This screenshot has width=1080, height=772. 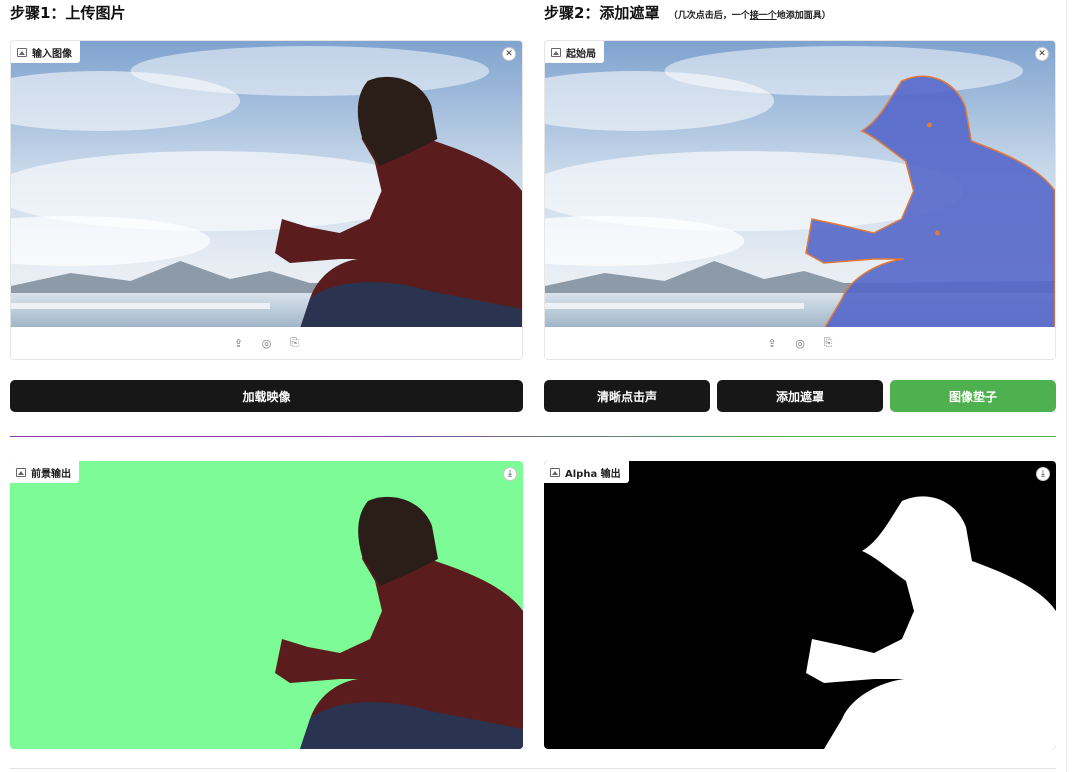 I want to click on input-toolbar: ⇪ ◎ ⎘, so click(x=266, y=343).